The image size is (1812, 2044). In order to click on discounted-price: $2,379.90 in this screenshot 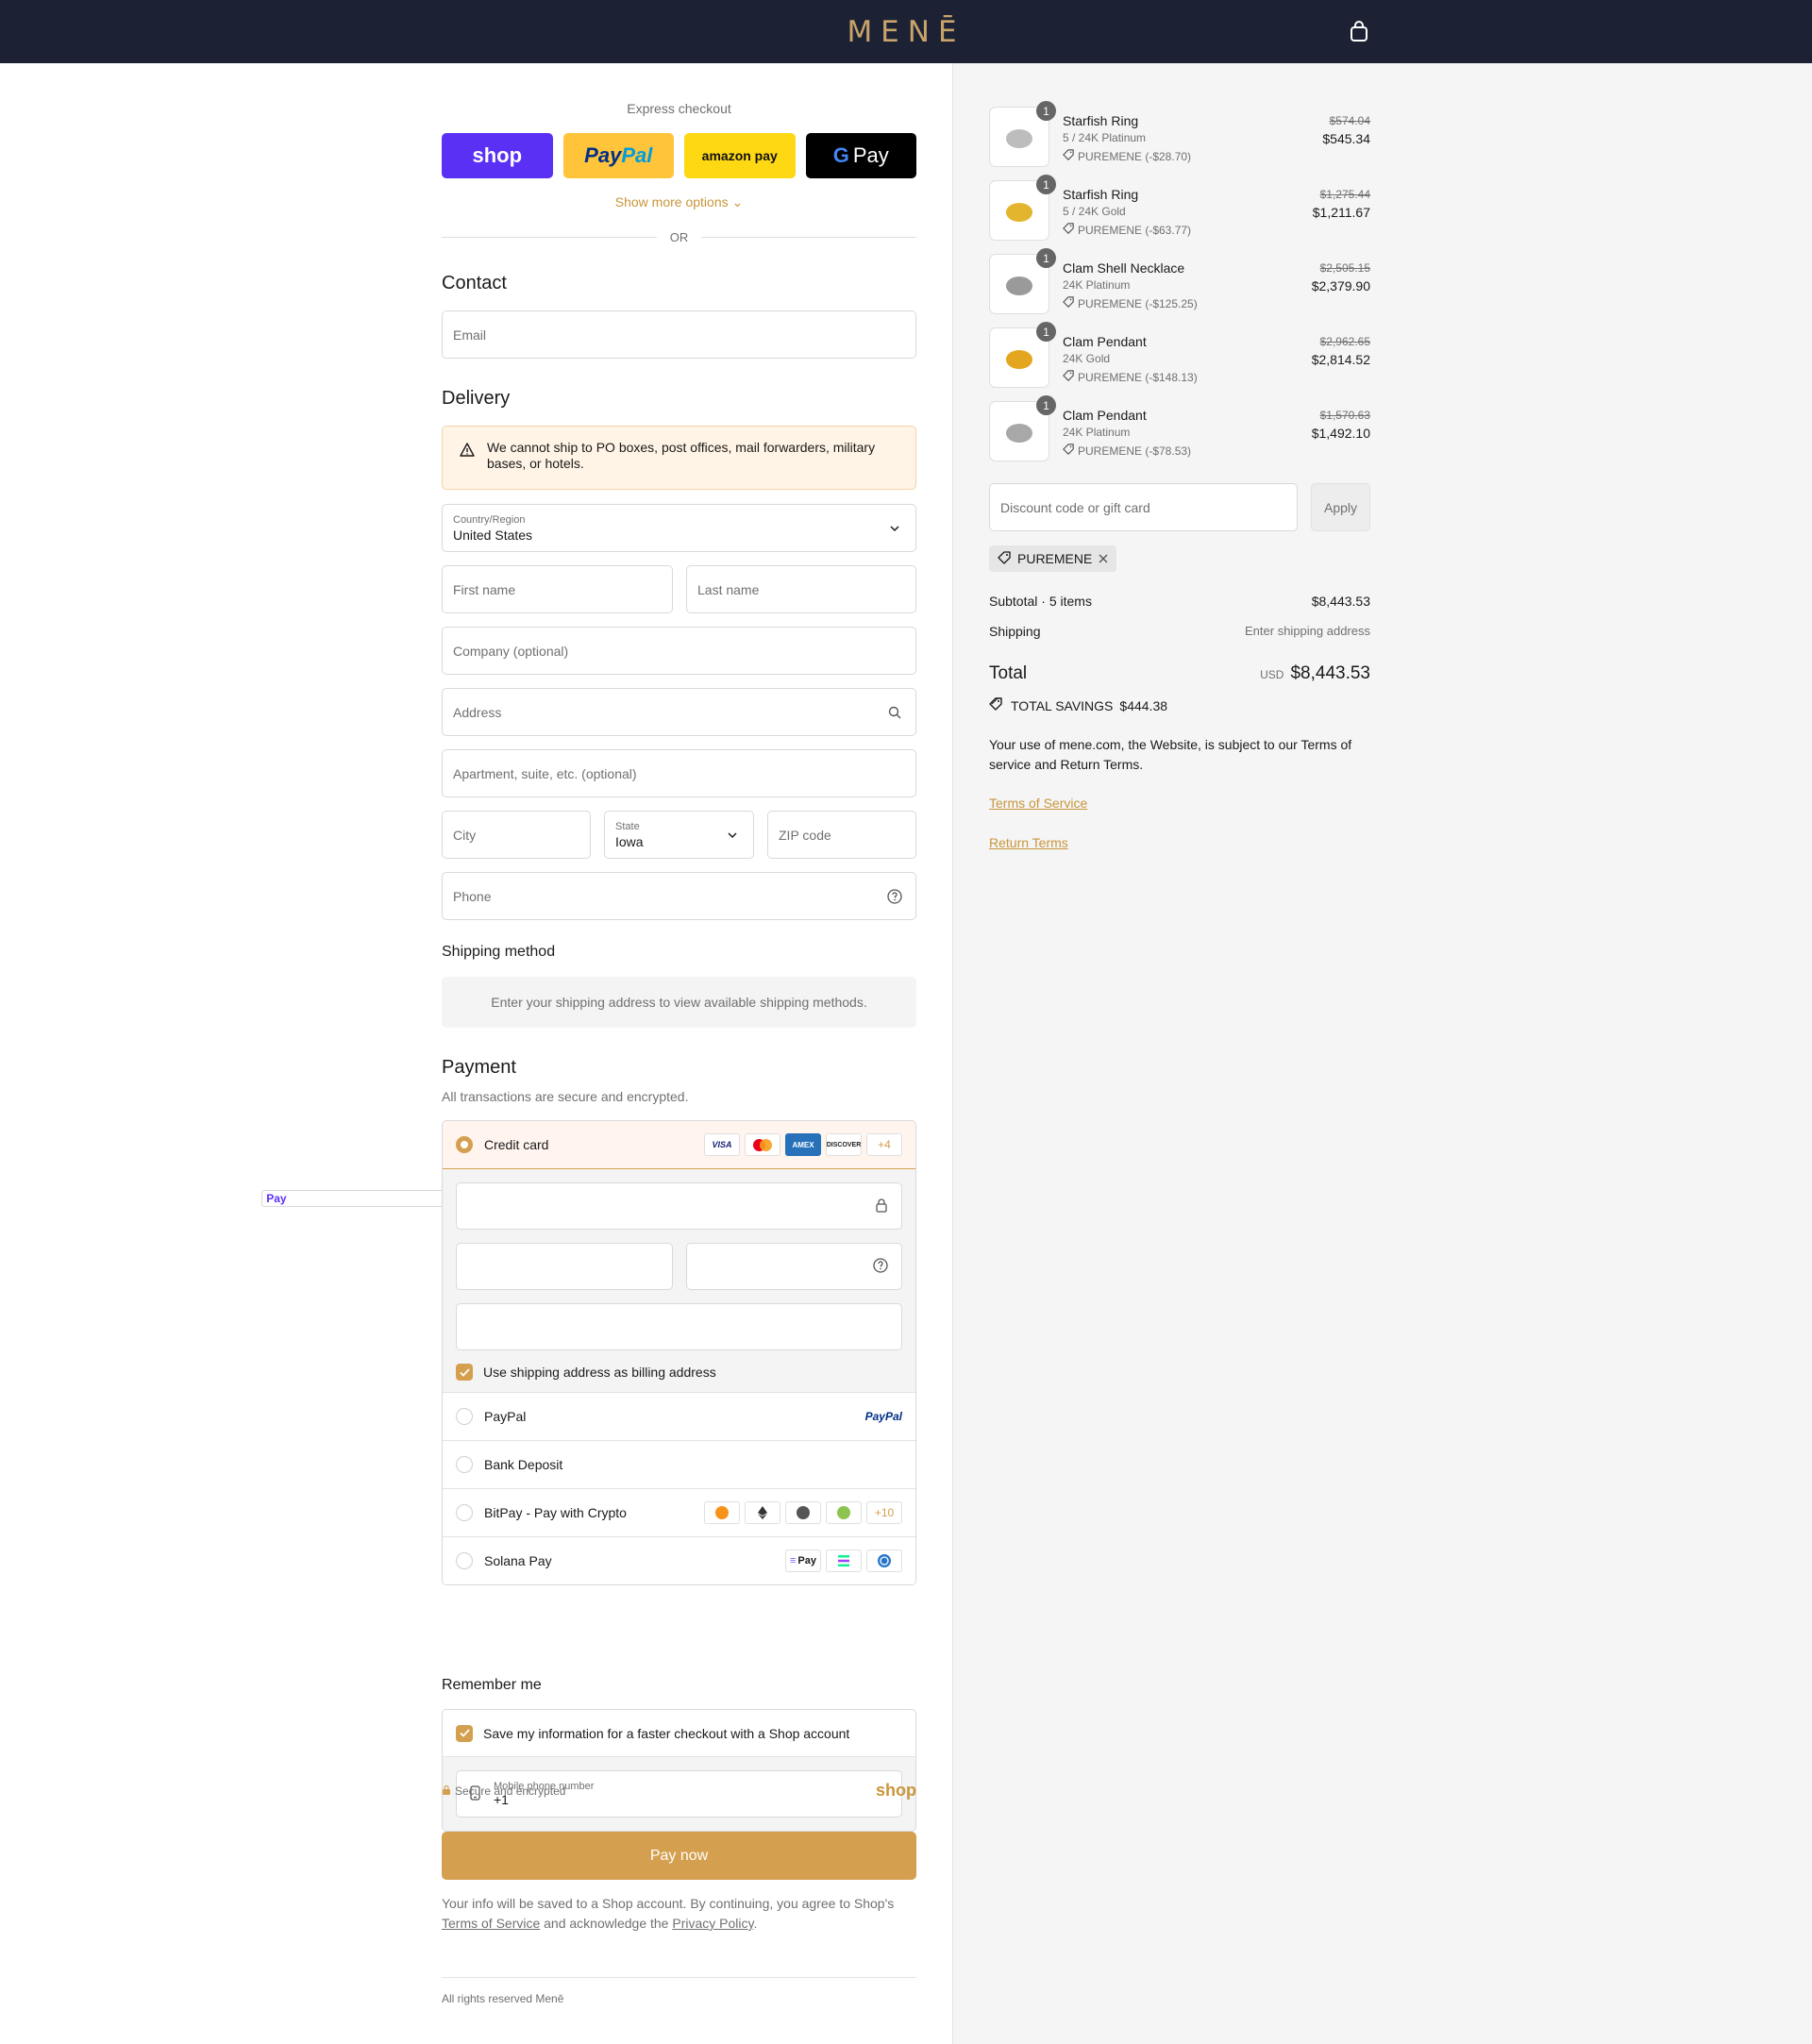, I will do `click(1340, 285)`.